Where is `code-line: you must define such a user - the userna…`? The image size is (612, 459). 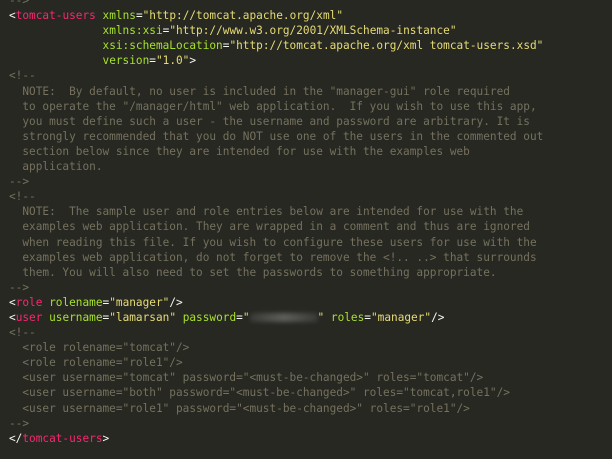
code-line: you must define such a user - the userna… is located at coordinates (306, 121).